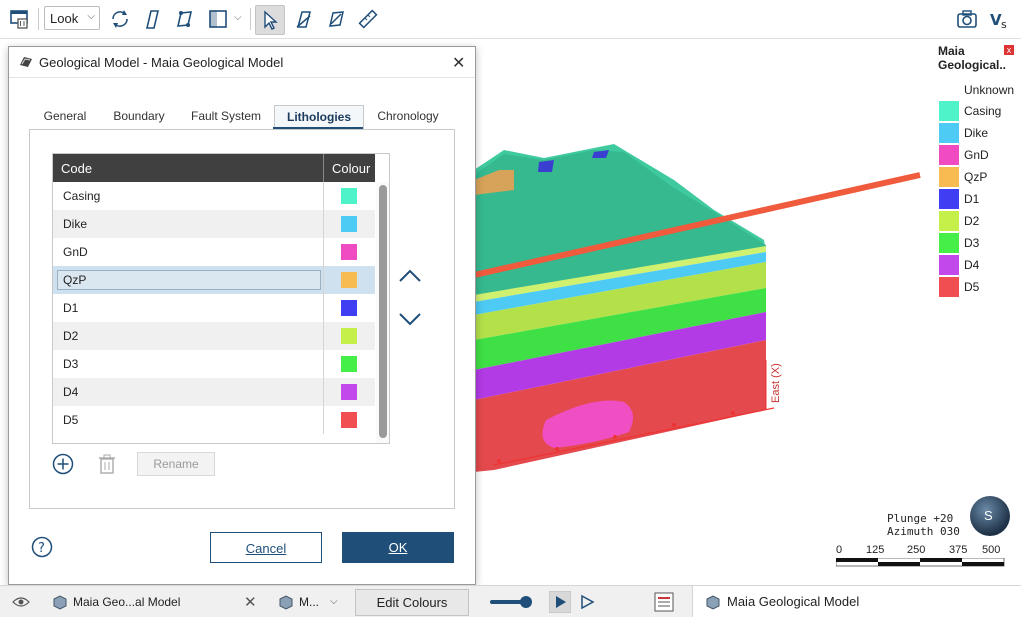  I want to click on legend-title-line2: Geological.., so click(972, 65).